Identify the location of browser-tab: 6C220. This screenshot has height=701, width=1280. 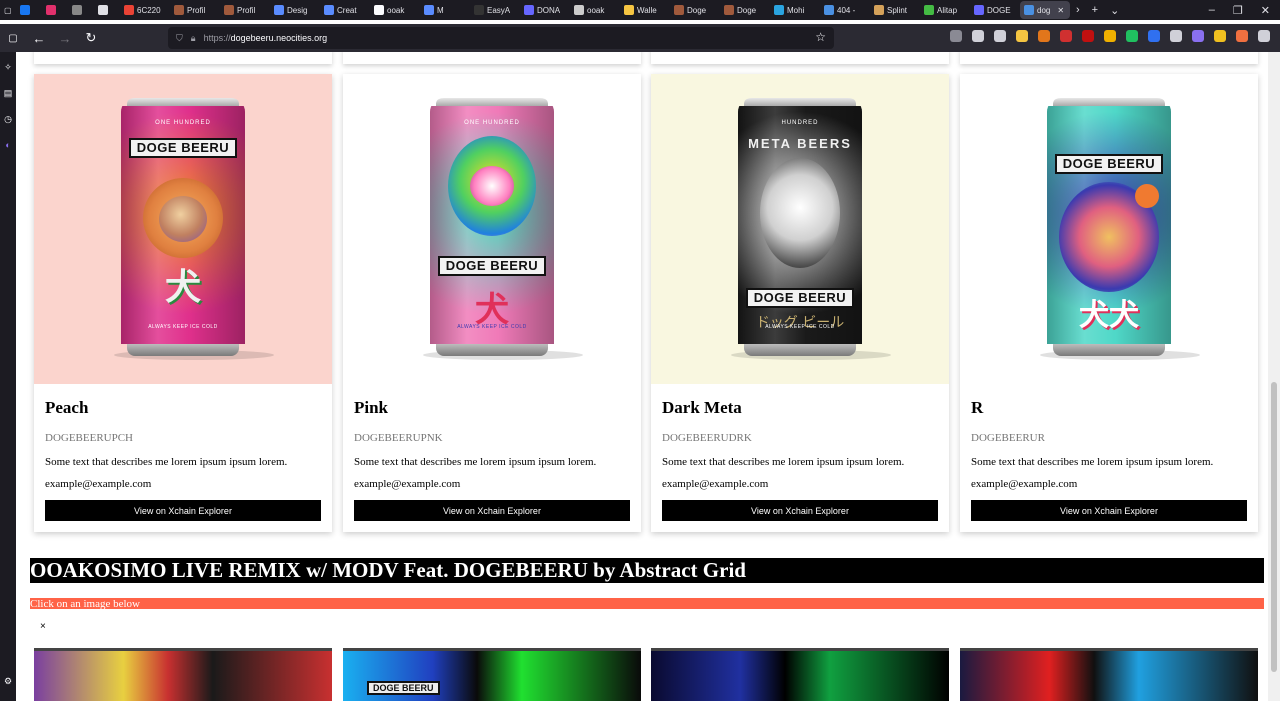
(145, 10).